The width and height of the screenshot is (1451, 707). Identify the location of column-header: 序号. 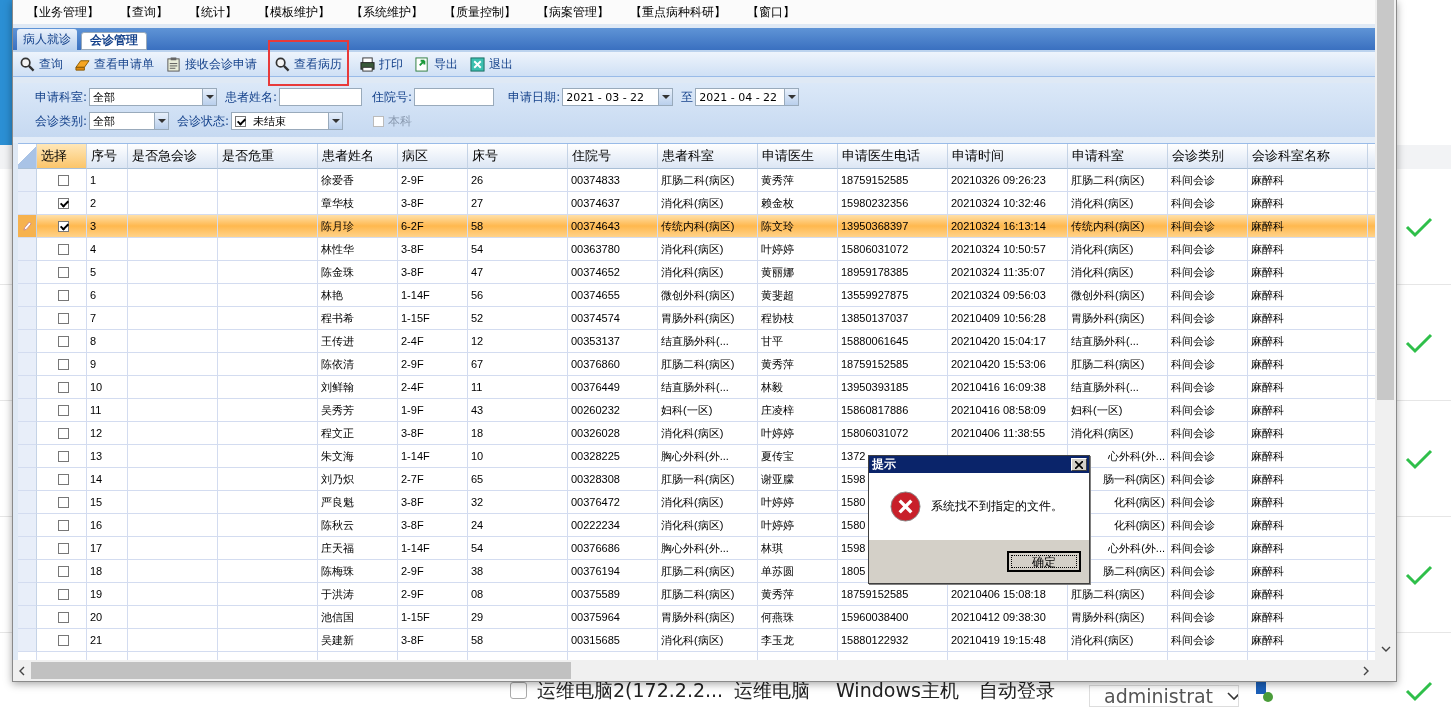
(107, 156).